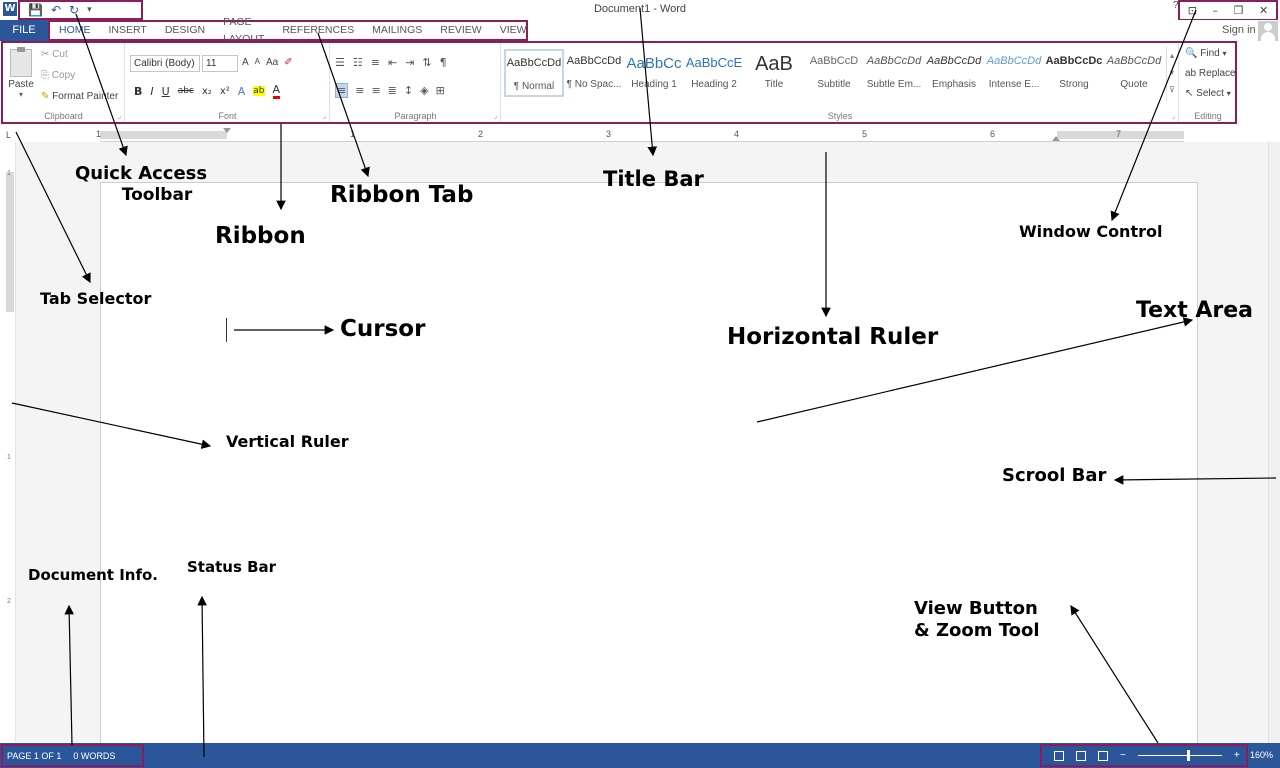 Image resolution: width=1280 pixels, height=768 pixels. I want to click on superscript-button: x², so click(225, 91).